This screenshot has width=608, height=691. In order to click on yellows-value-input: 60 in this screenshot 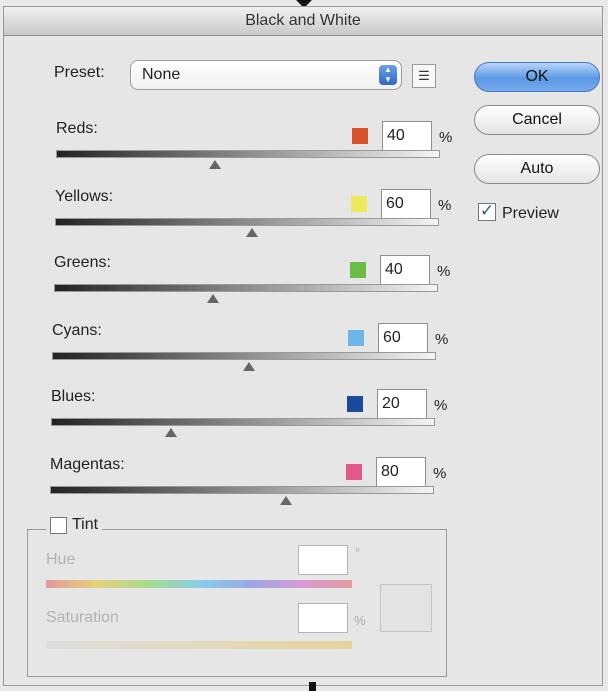, I will do `click(406, 204)`.